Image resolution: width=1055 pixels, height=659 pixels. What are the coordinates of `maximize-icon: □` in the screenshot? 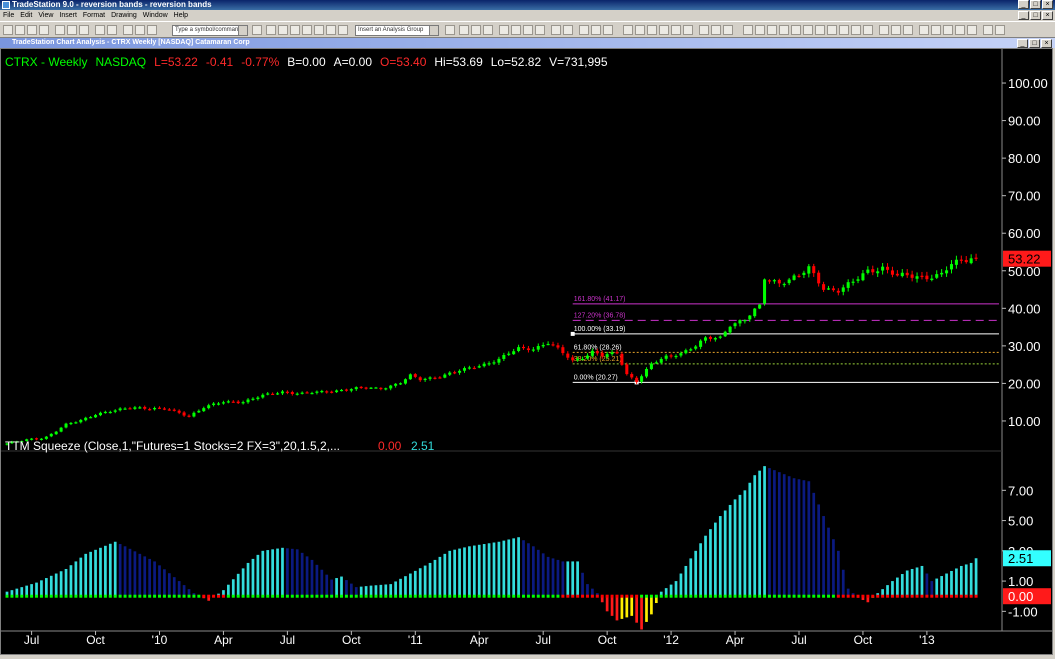 It's located at (1035, 4).